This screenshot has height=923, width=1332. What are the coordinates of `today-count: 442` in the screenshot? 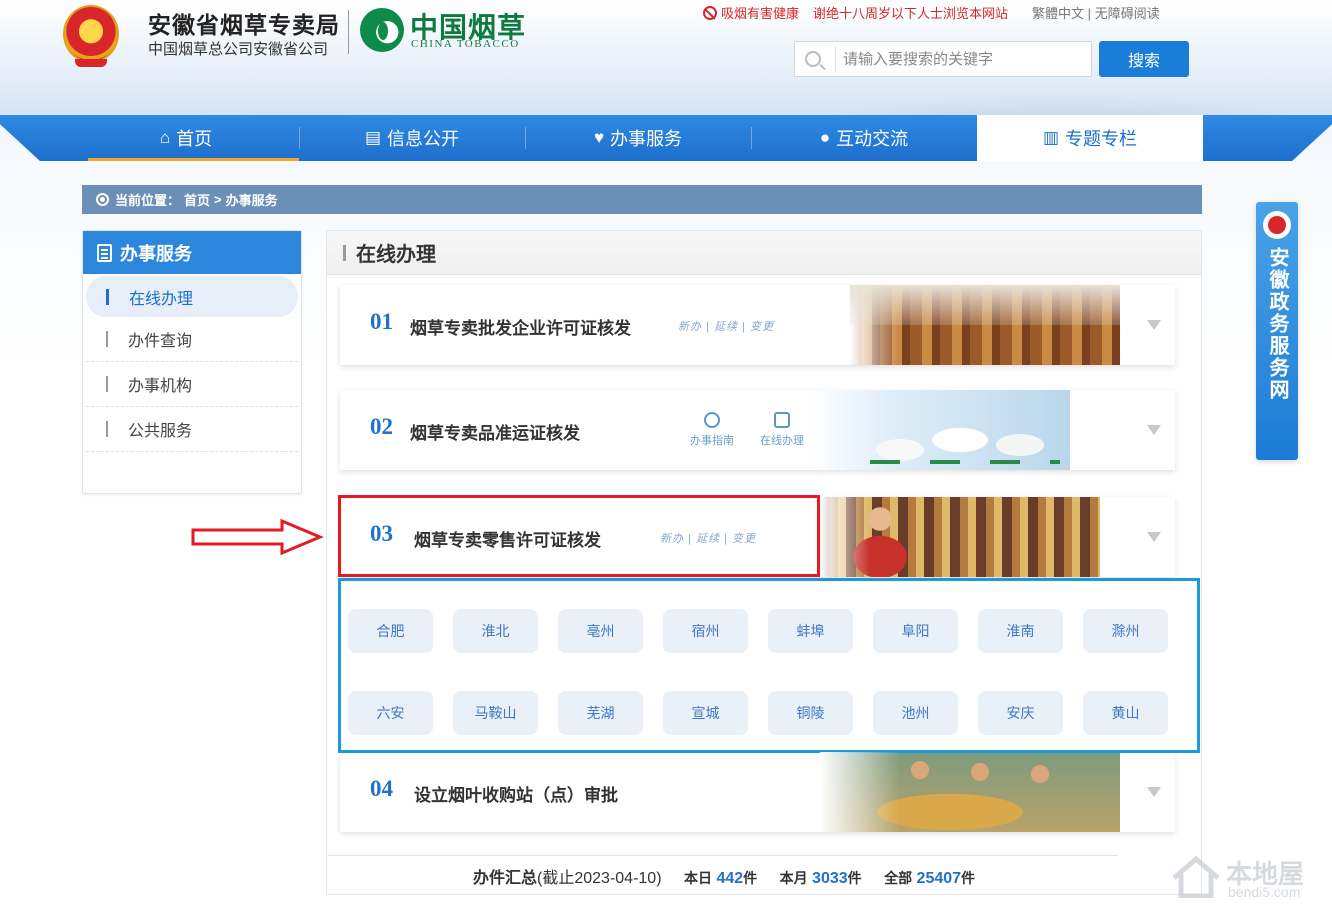 It's located at (730, 878).